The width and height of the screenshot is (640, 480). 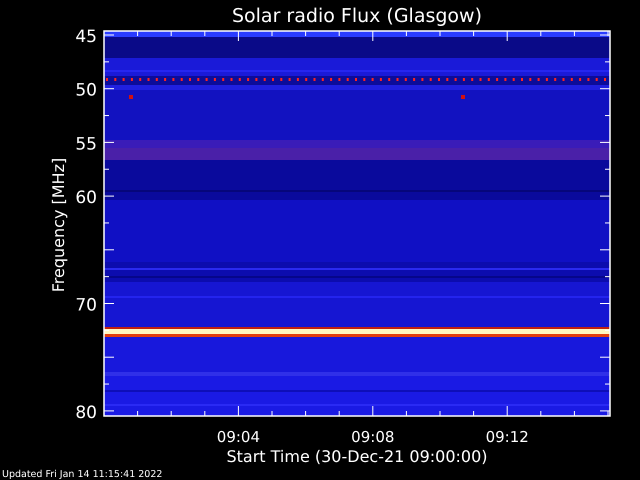 I want to click on chart-title: Solar radio Flux (Glasgow), so click(x=357, y=16).